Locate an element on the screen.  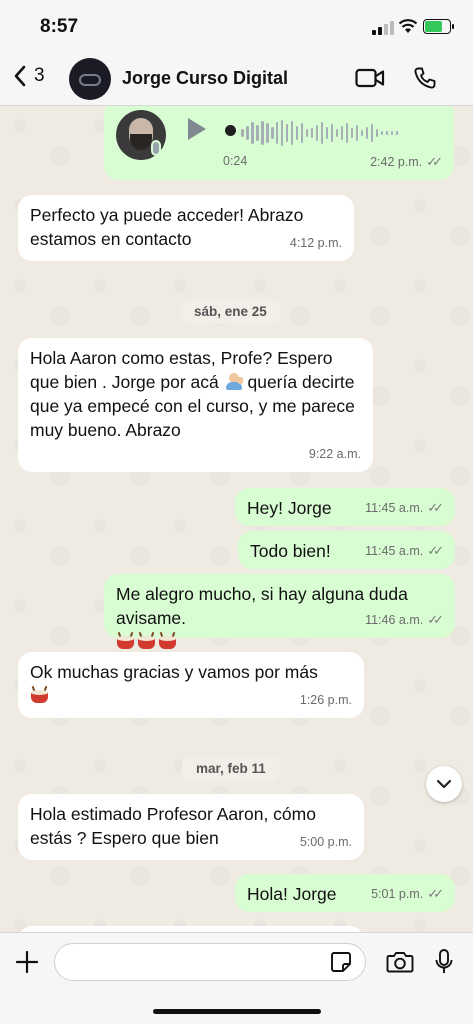
message-time: 9:22 a.m. is located at coordinates (334, 454).